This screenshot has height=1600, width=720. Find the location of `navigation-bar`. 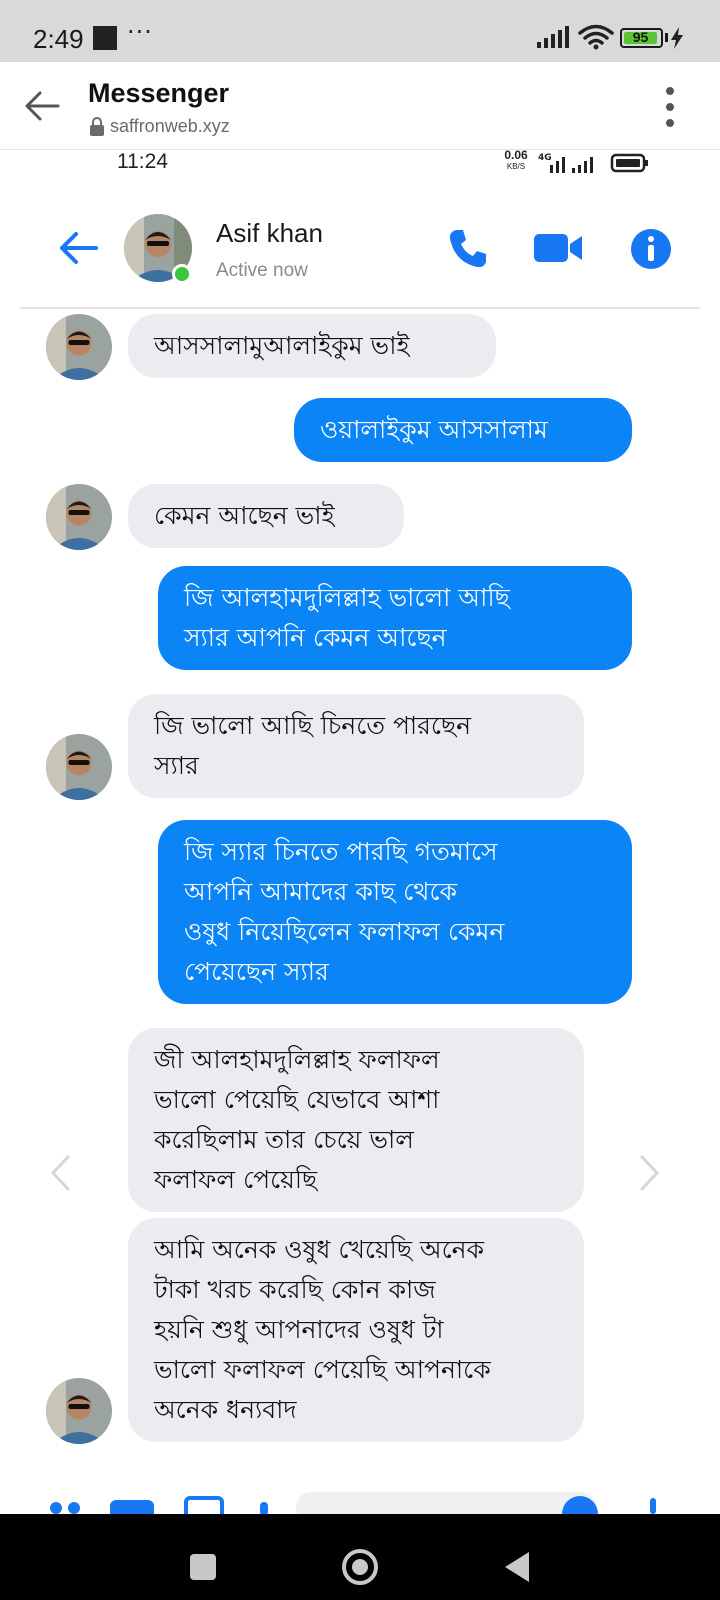

navigation-bar is located at coordinates (360, 1557).